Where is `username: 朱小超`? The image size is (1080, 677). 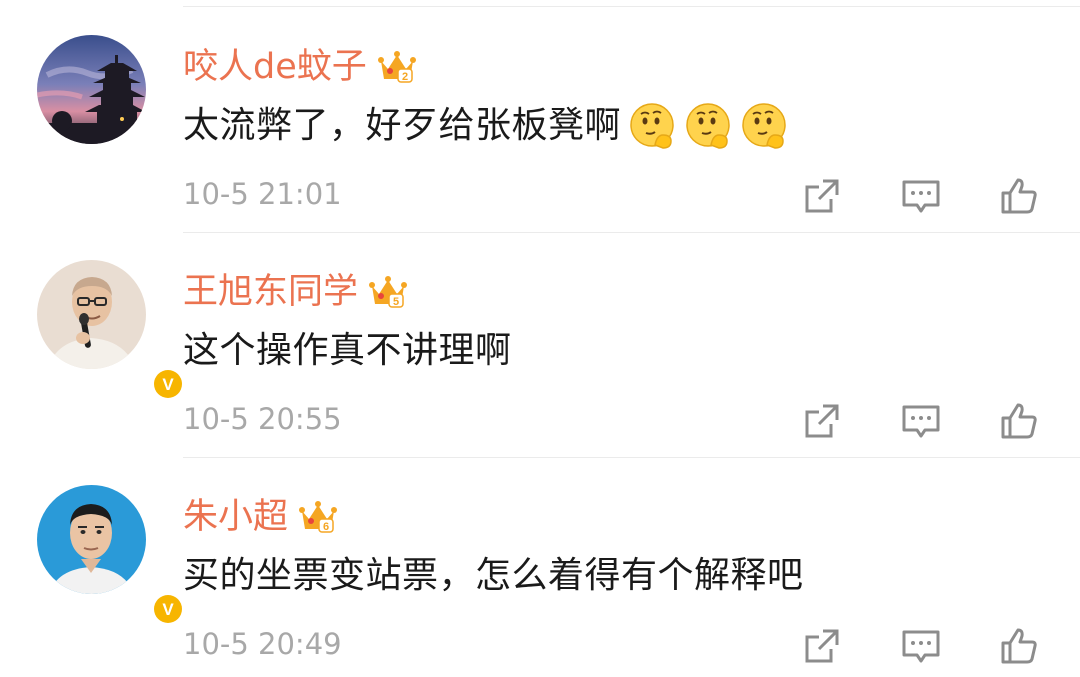
username: 朱小超 is located at coordinates (235, 517).